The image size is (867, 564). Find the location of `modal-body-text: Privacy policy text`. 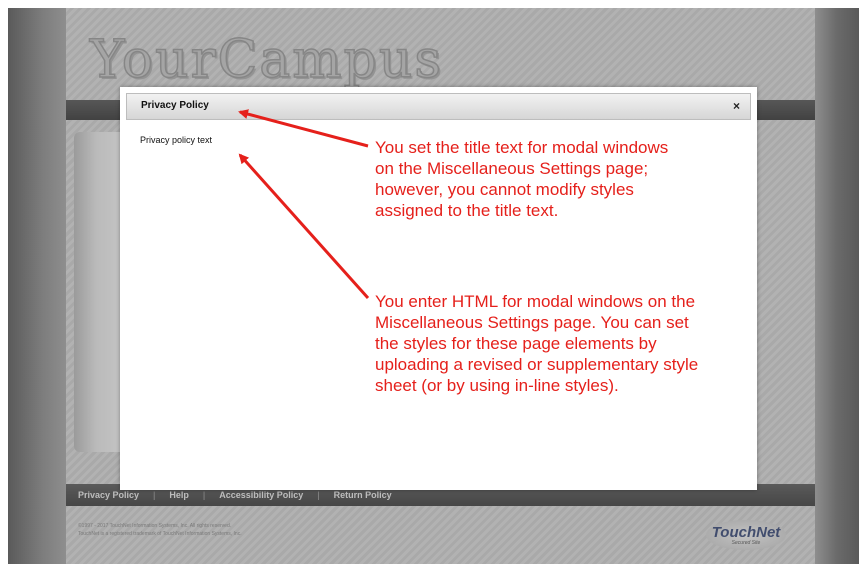

modal-body-text: Privacy policy text is located at coordinates (176, 140).